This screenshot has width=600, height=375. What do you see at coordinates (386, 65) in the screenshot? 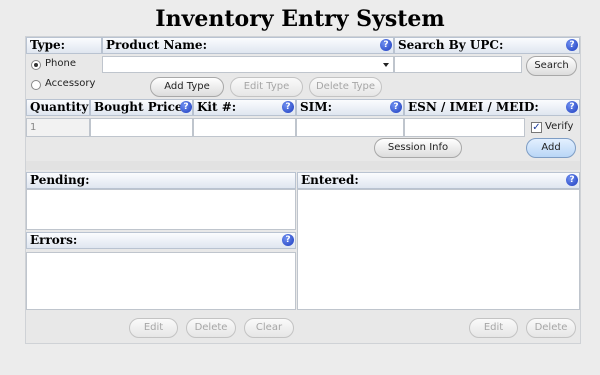
I see `chevron-down-icon` at bounding box center [386, 65].